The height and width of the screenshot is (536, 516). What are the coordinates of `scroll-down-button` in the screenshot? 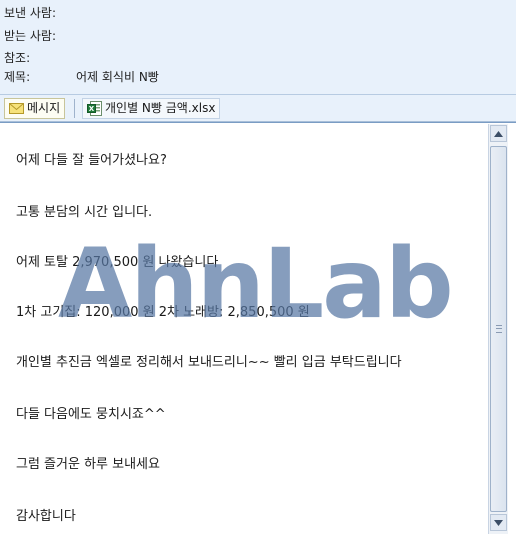 It's located at (498, 522).